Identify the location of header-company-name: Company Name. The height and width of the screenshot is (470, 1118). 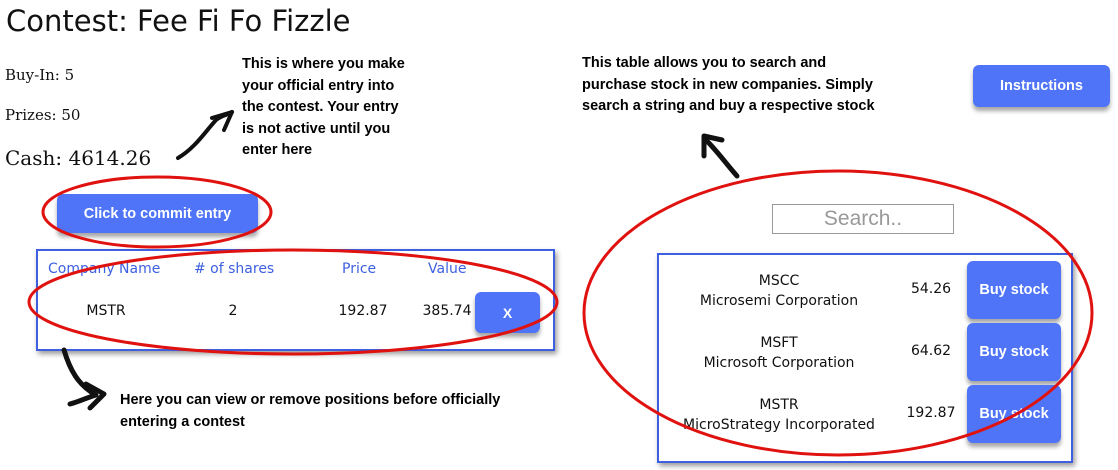
(104, 269).